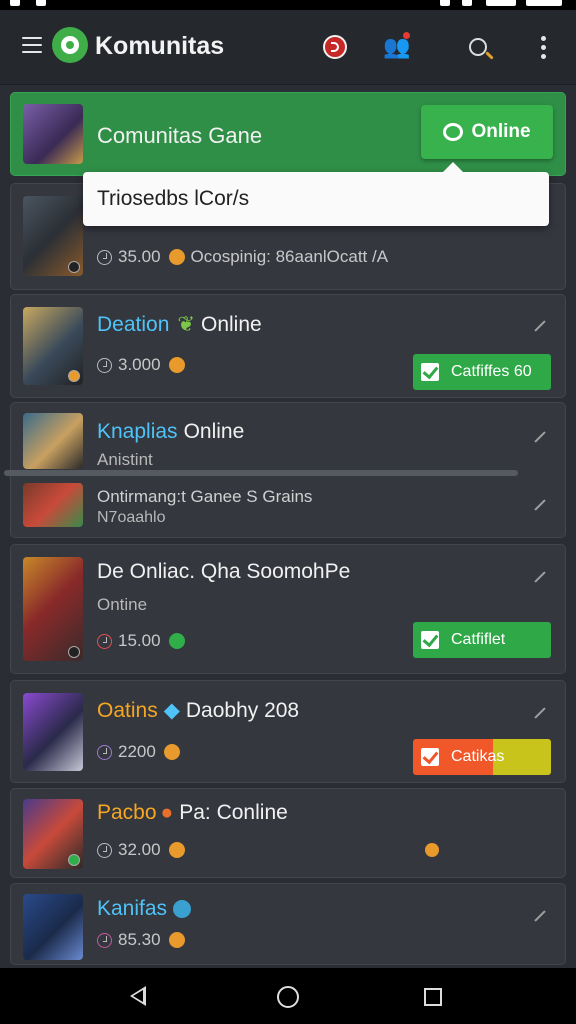 This screenshot has height=1024, width=576. Describe the element at coordinates (205, 496) in the screenshot. I see `item-name: Ontirmang:t Ganee S Grains` at that location.